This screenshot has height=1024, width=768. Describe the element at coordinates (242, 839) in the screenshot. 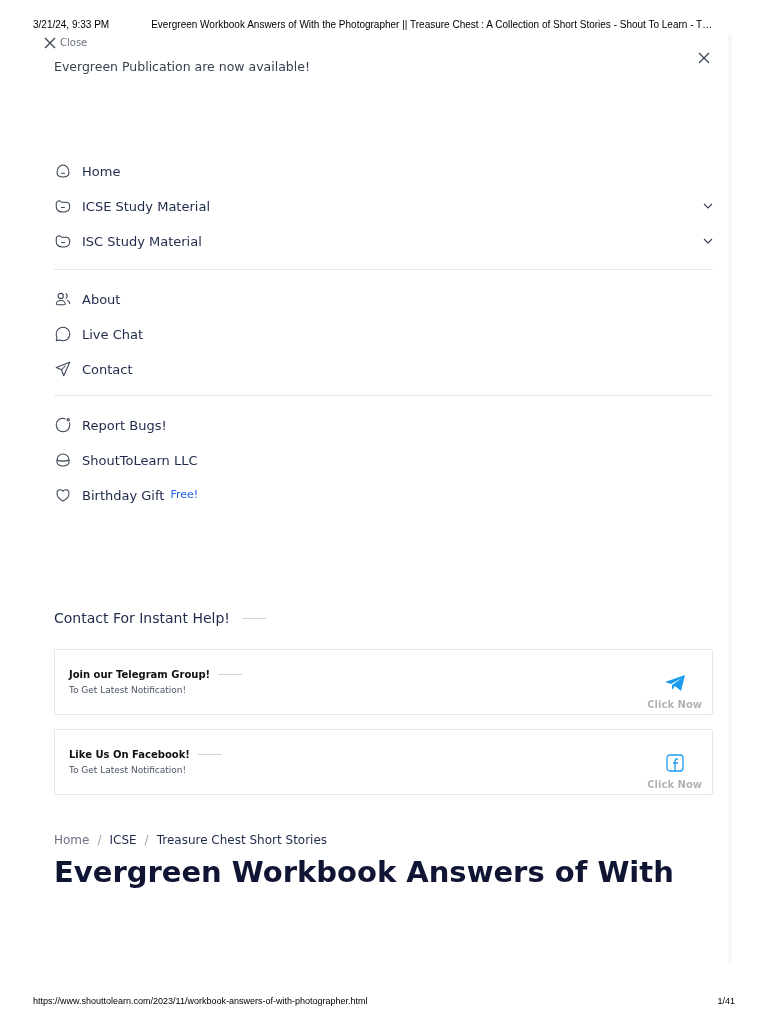

I see `breadcrumb-link: Treasure Chest Short Stories` at that location.